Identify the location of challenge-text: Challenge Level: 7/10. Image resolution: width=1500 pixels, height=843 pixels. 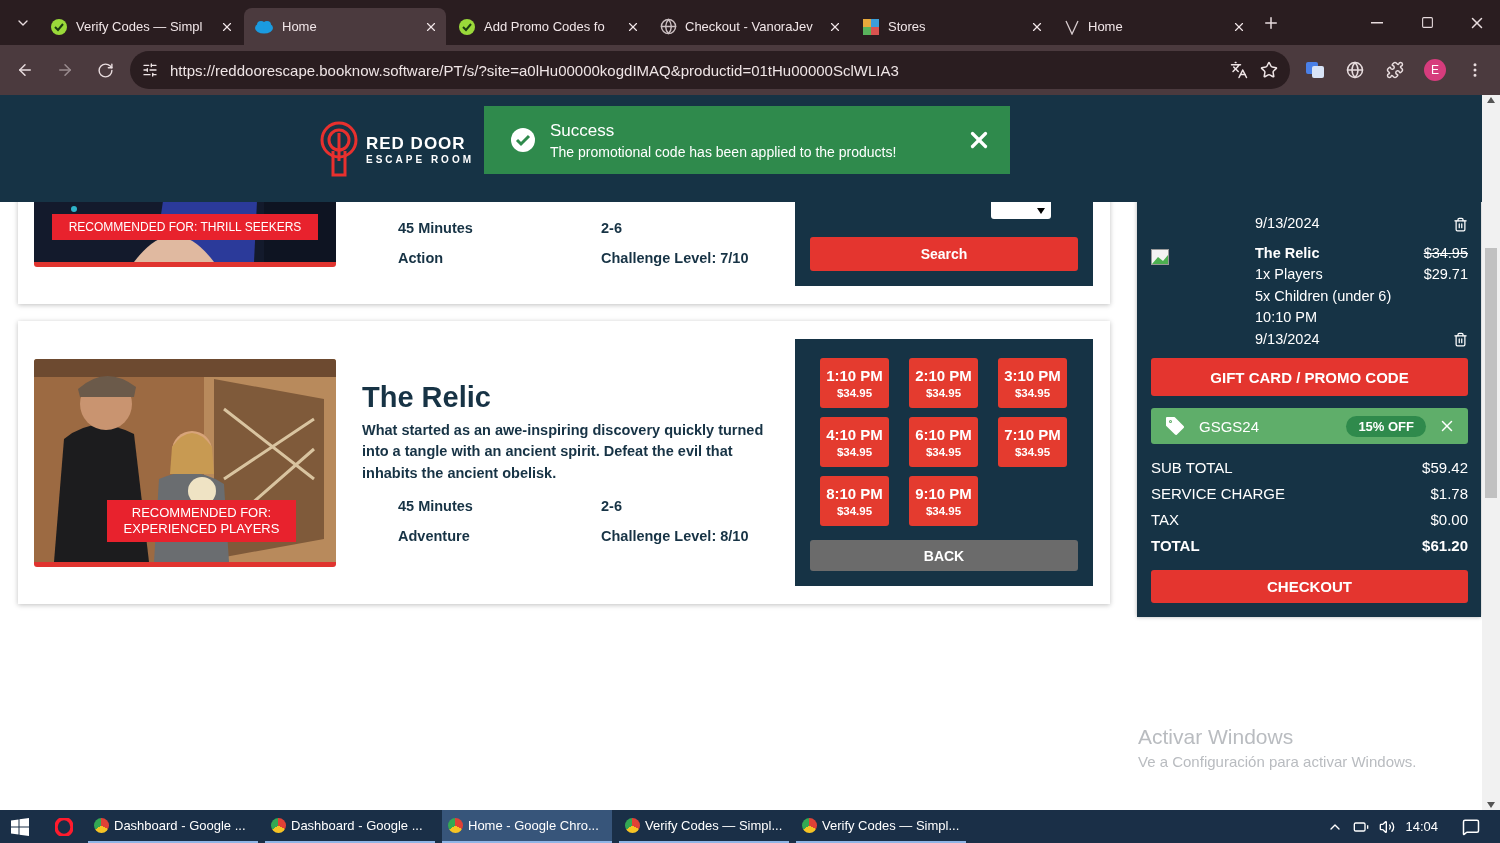
(675, 258).